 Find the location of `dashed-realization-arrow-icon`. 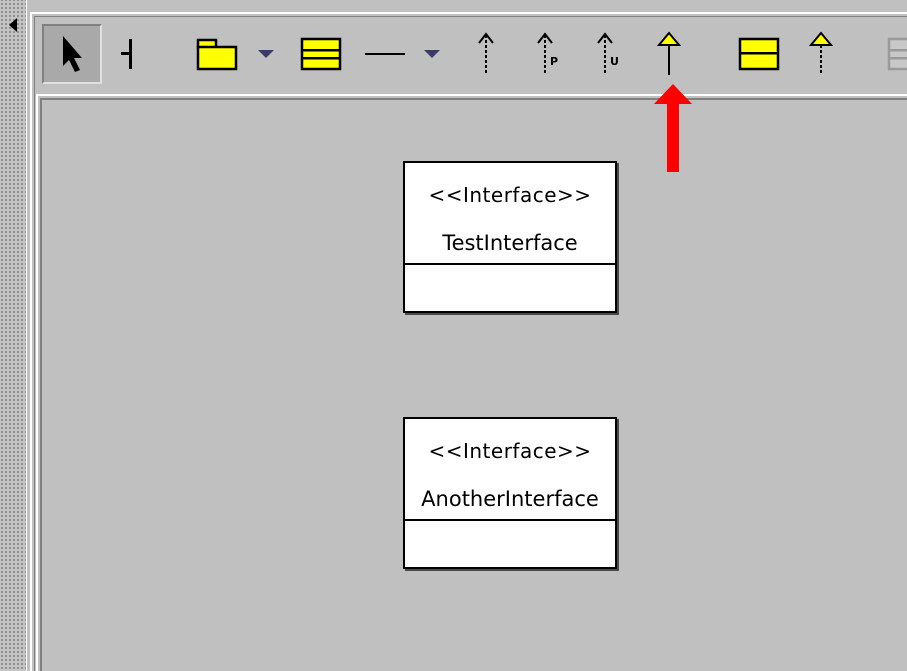

dashed-realization-arrow-icon is located at coordinates (821, 54).